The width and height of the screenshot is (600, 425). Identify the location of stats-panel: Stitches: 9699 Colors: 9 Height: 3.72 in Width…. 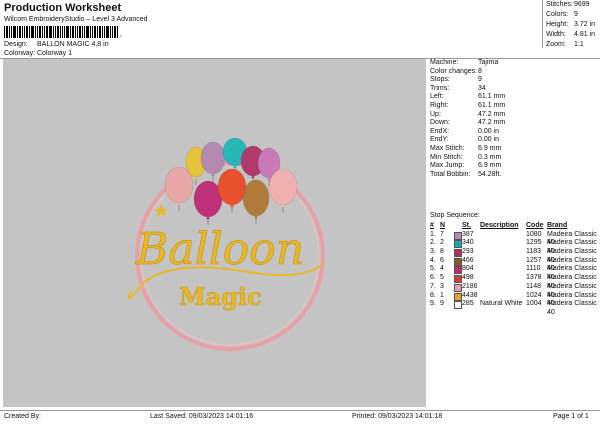
(571, 24).